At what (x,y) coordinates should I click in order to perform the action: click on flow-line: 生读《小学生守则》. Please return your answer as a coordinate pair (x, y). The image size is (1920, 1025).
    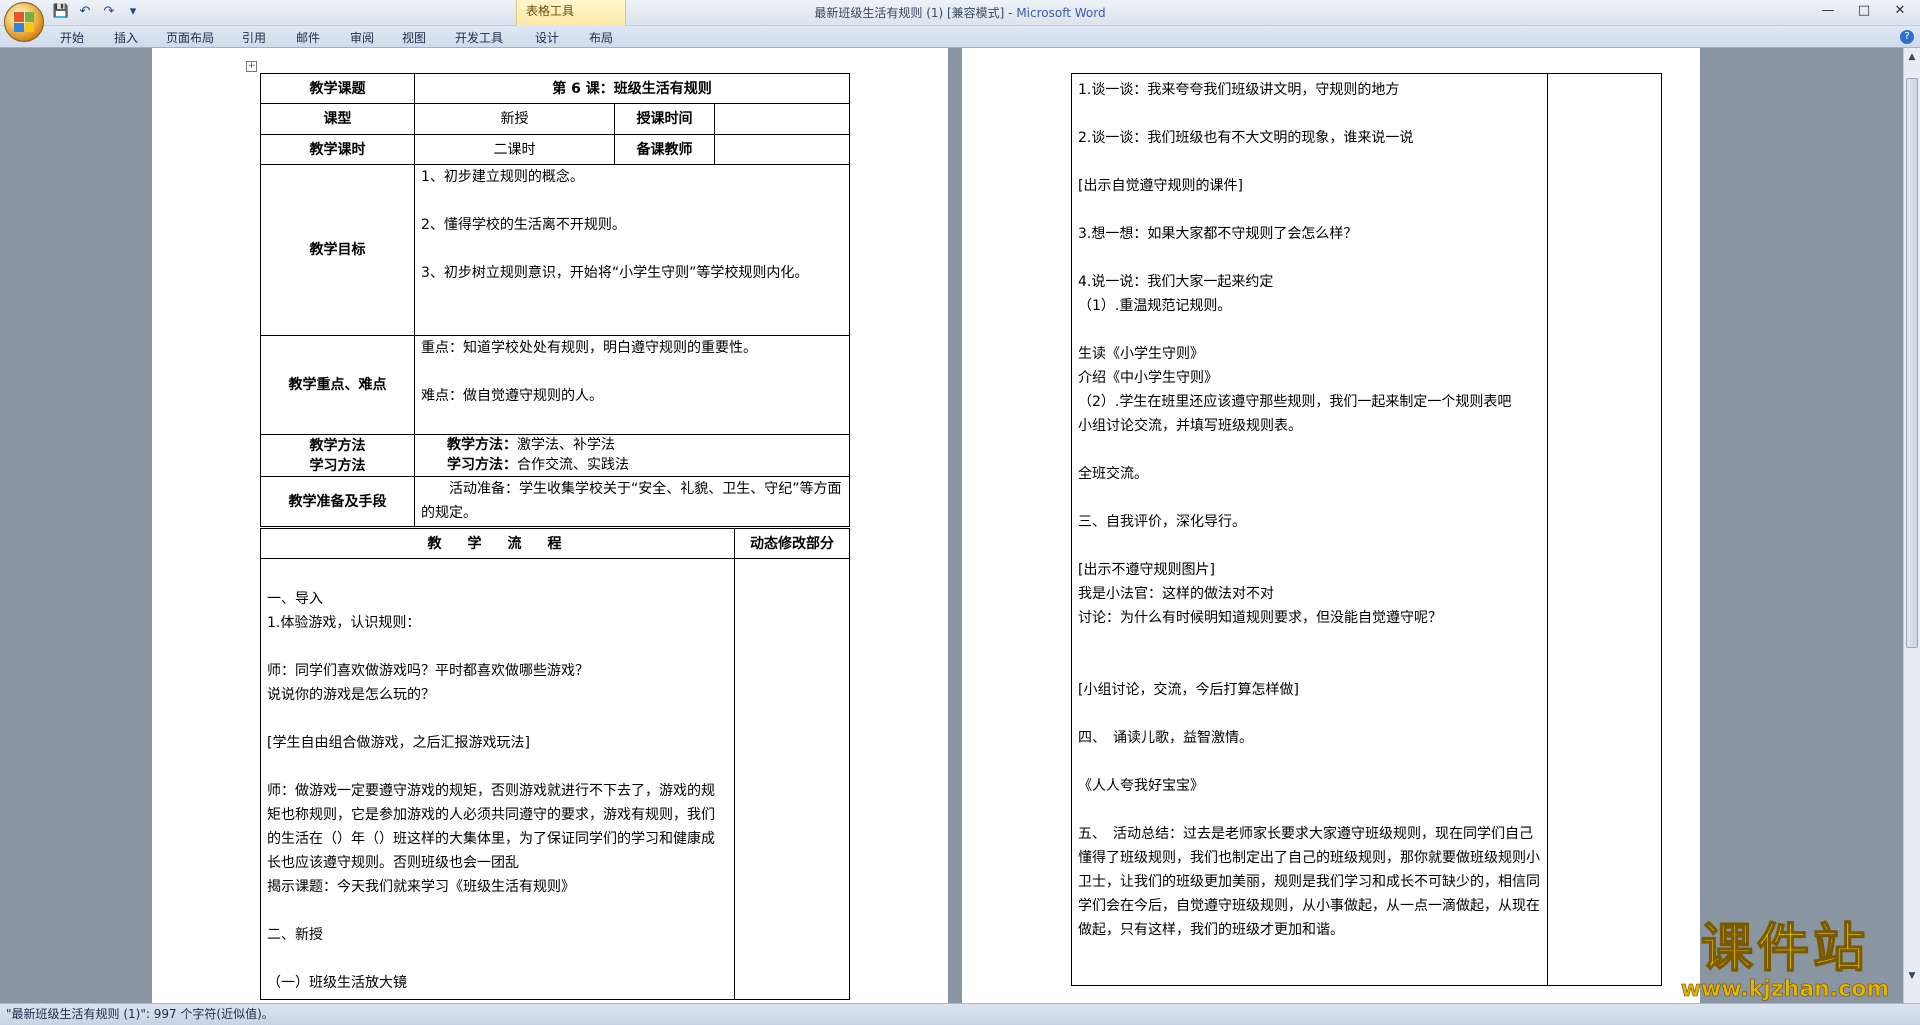
    Looking at the image, I should click on (1141, 354).